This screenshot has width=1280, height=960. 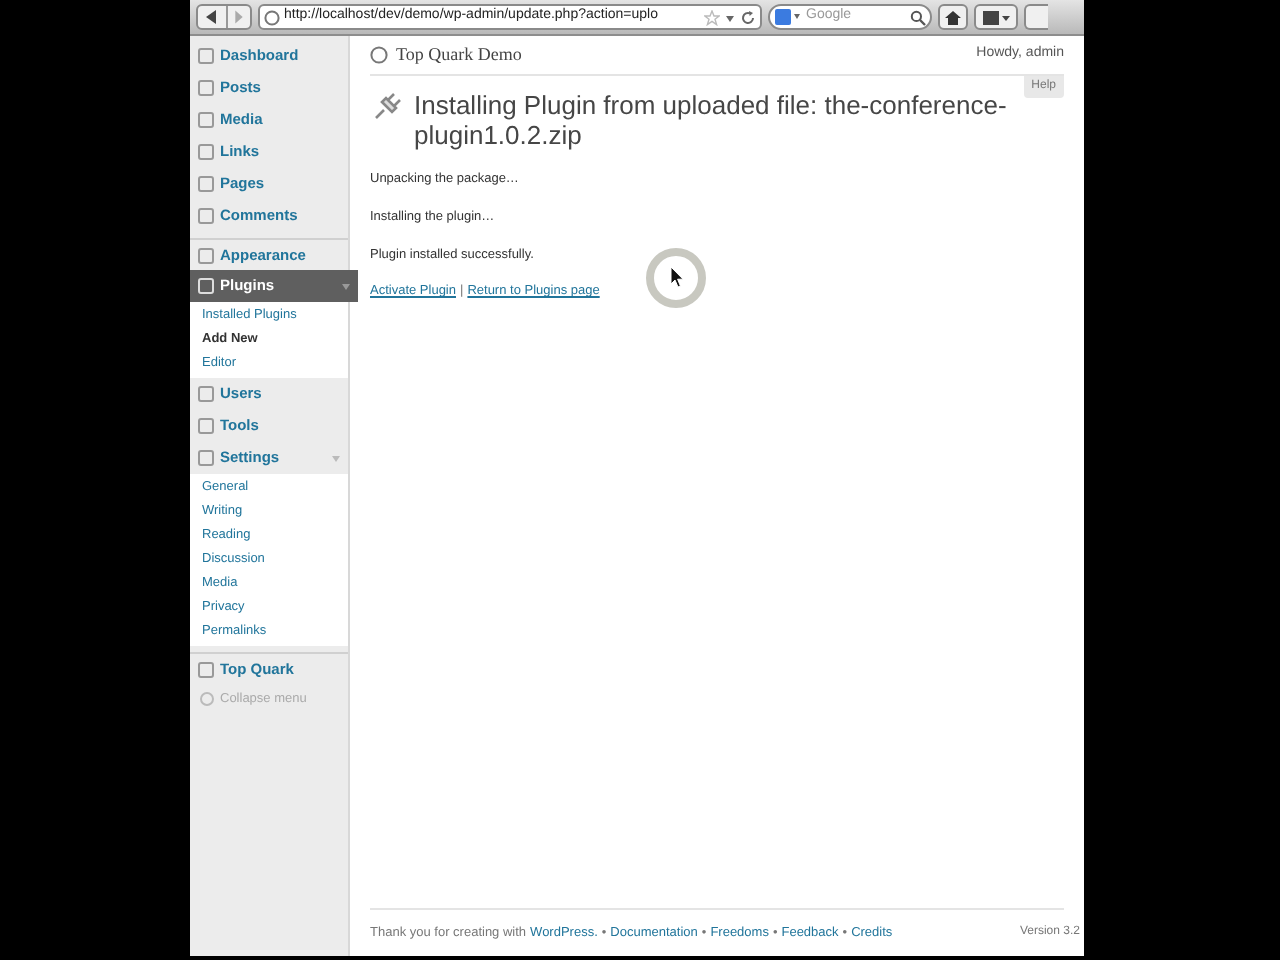 I want to click on site-title: Top Quark Demo, so click(x=682, y=55).